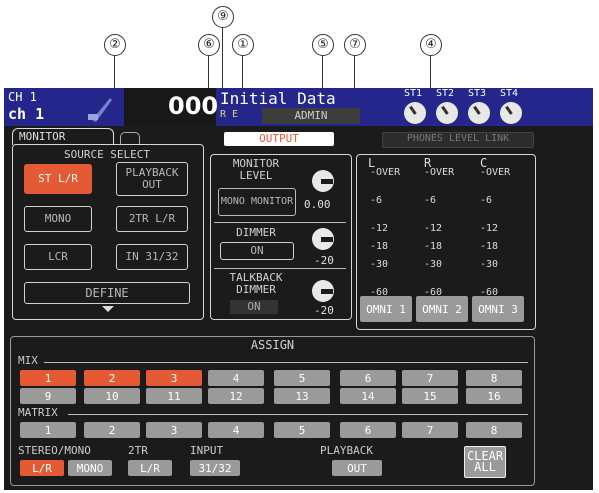 The width and height of the screenshot is (599, 493). I want to click on mix-8-button: 8, so click(494, 378).